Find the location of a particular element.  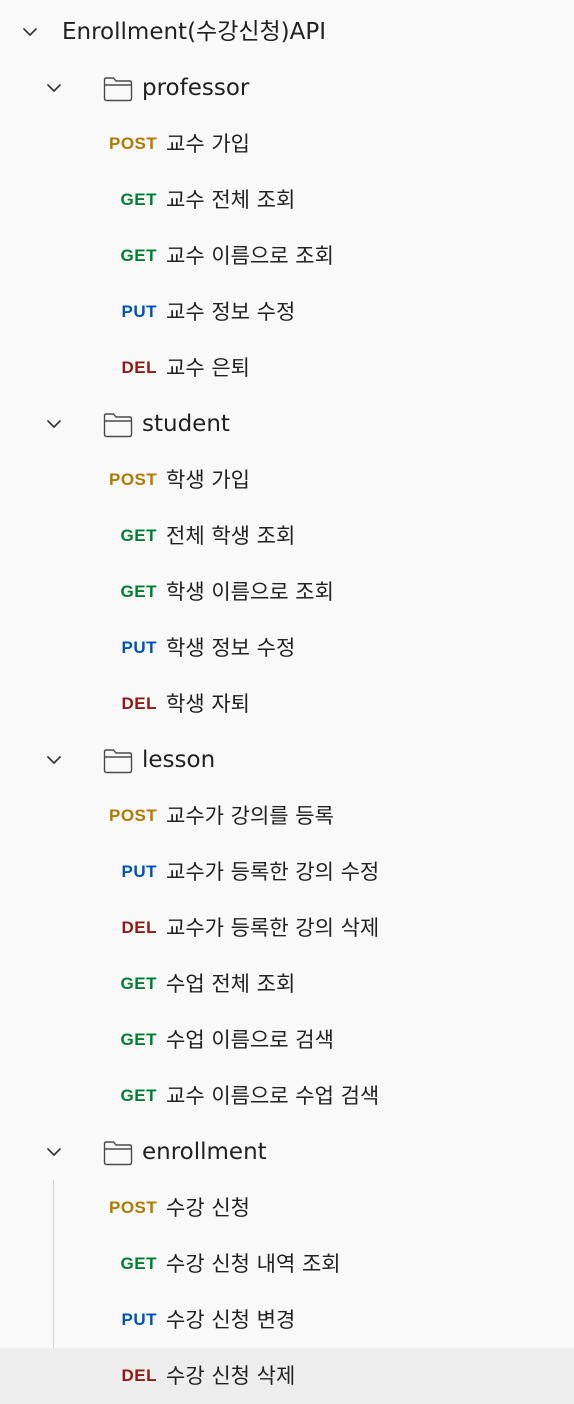

request-name: 교수 이름으로 조회 is located at coordinates (250, 256).